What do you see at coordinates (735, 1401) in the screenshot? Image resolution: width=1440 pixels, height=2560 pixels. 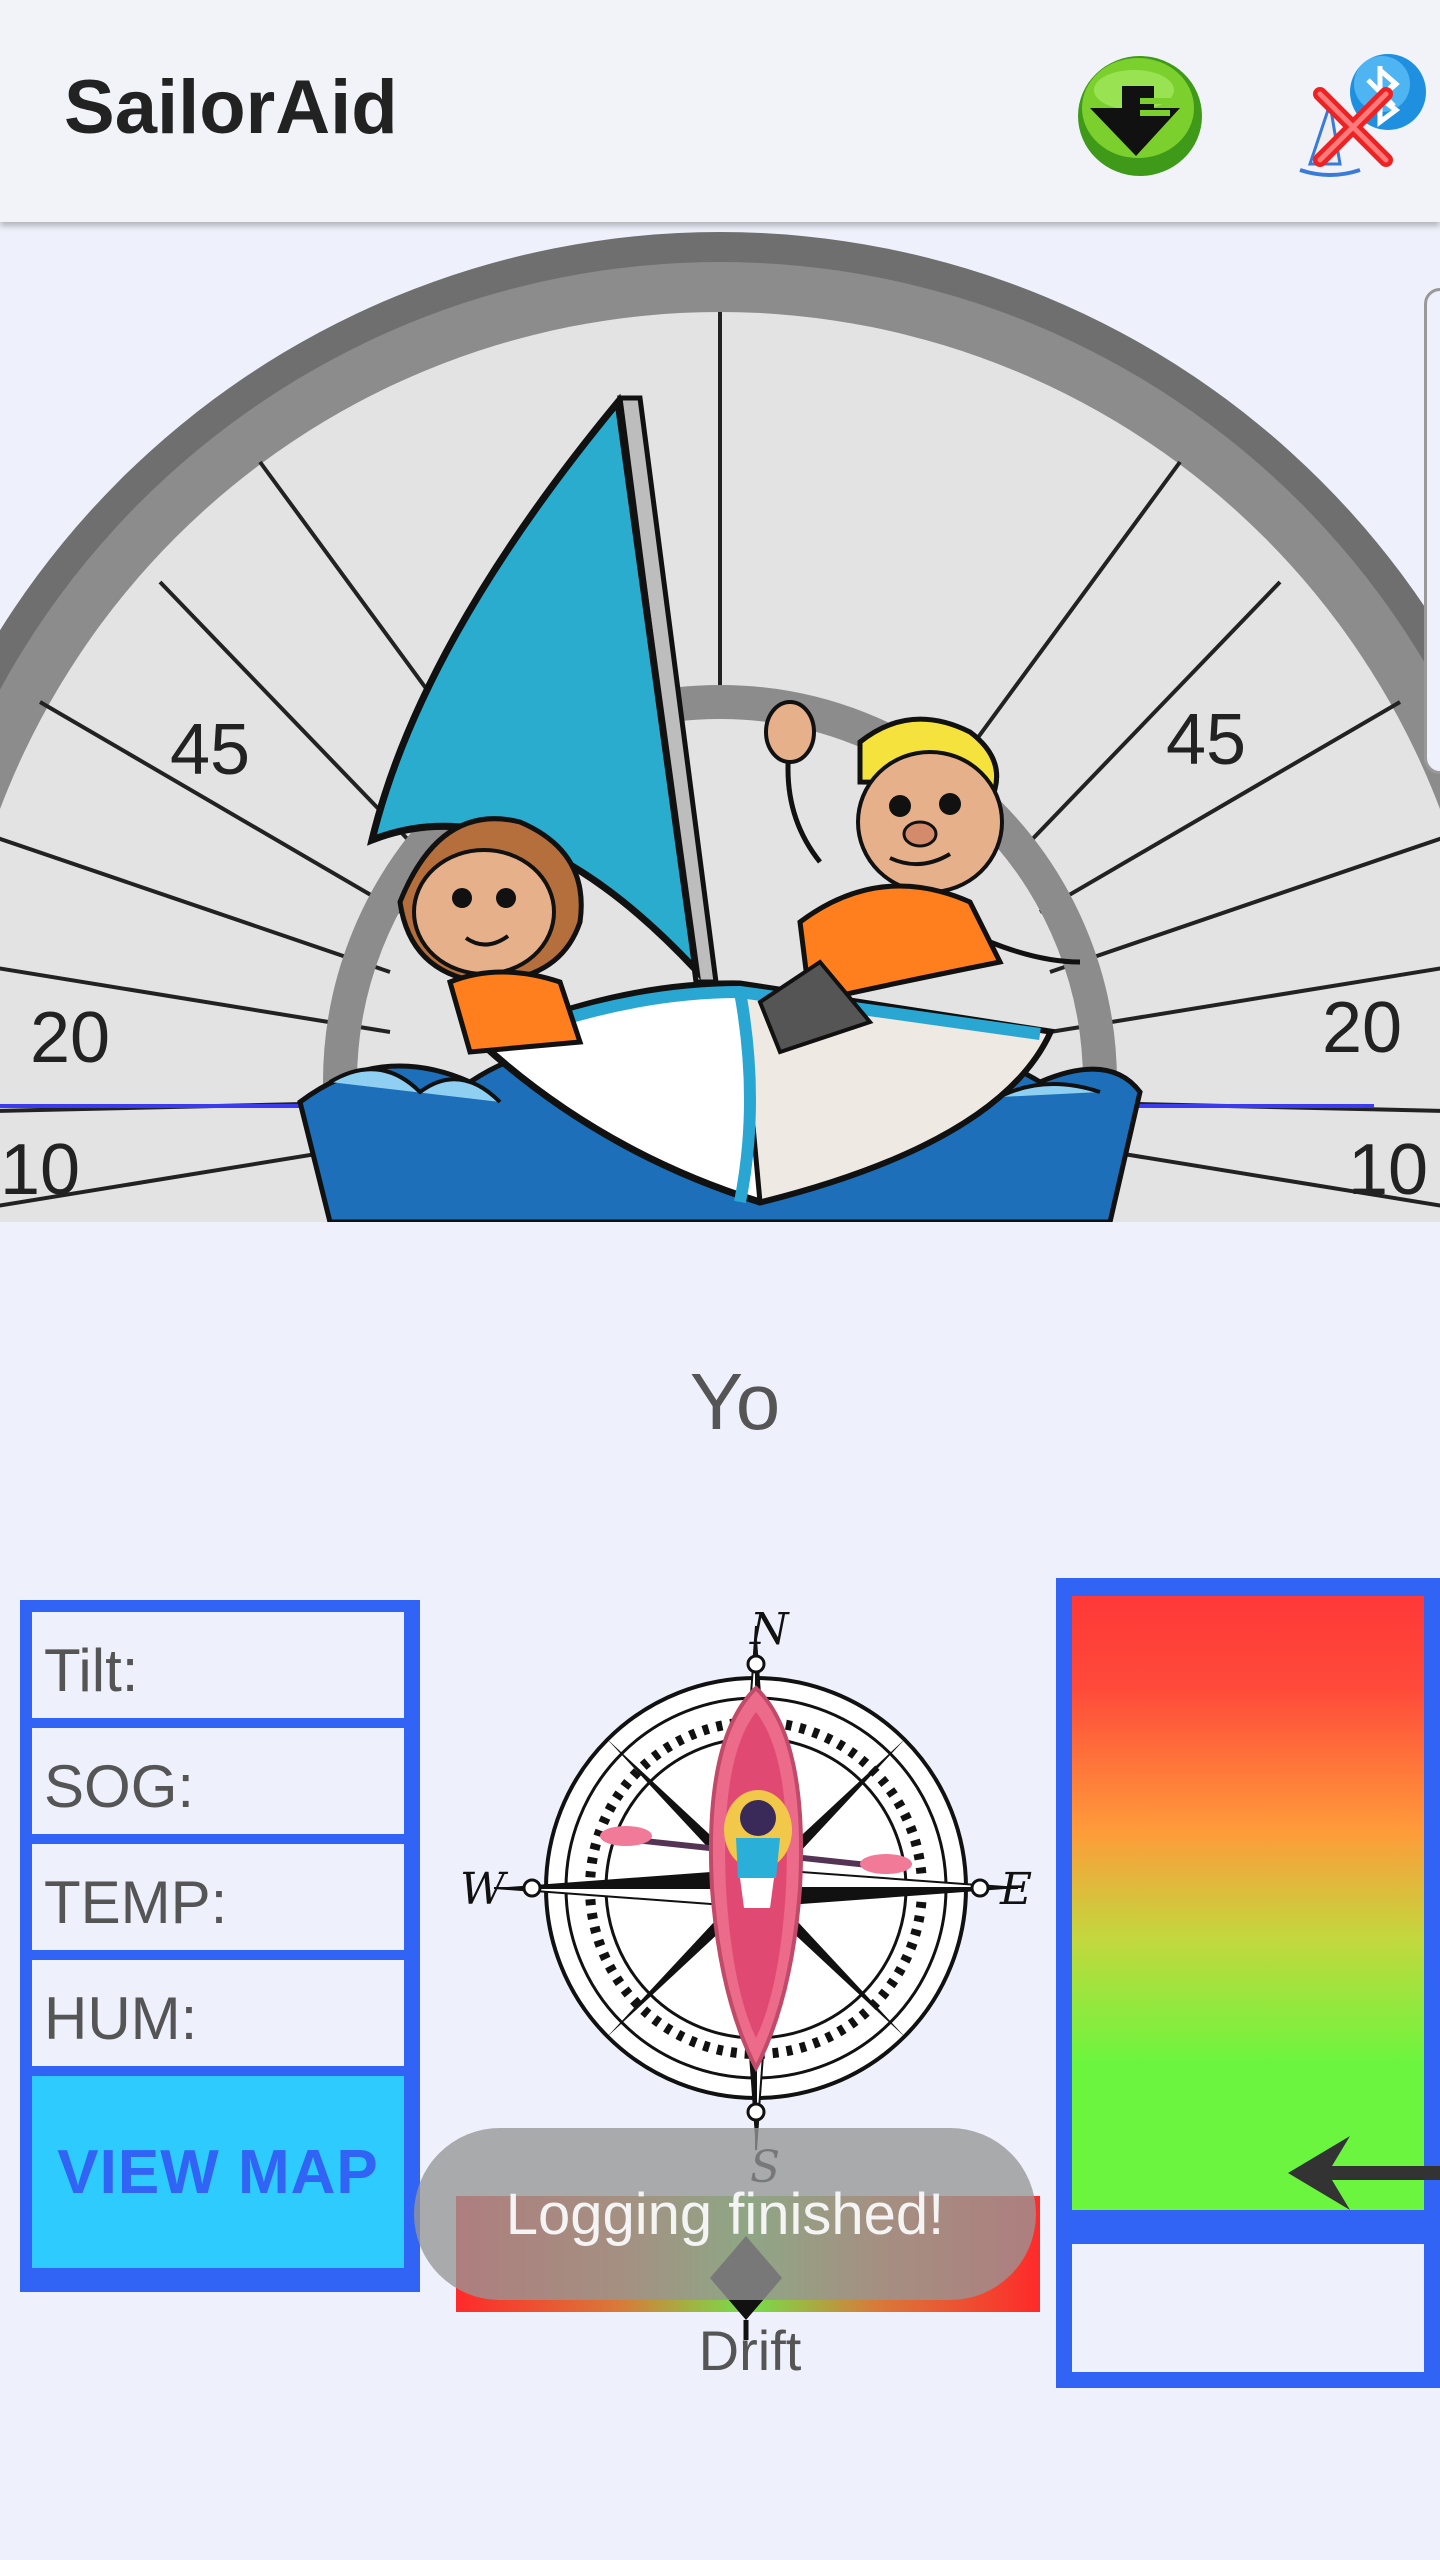 I see `status-name-label: Yo` at bounding box center [735, 1401].